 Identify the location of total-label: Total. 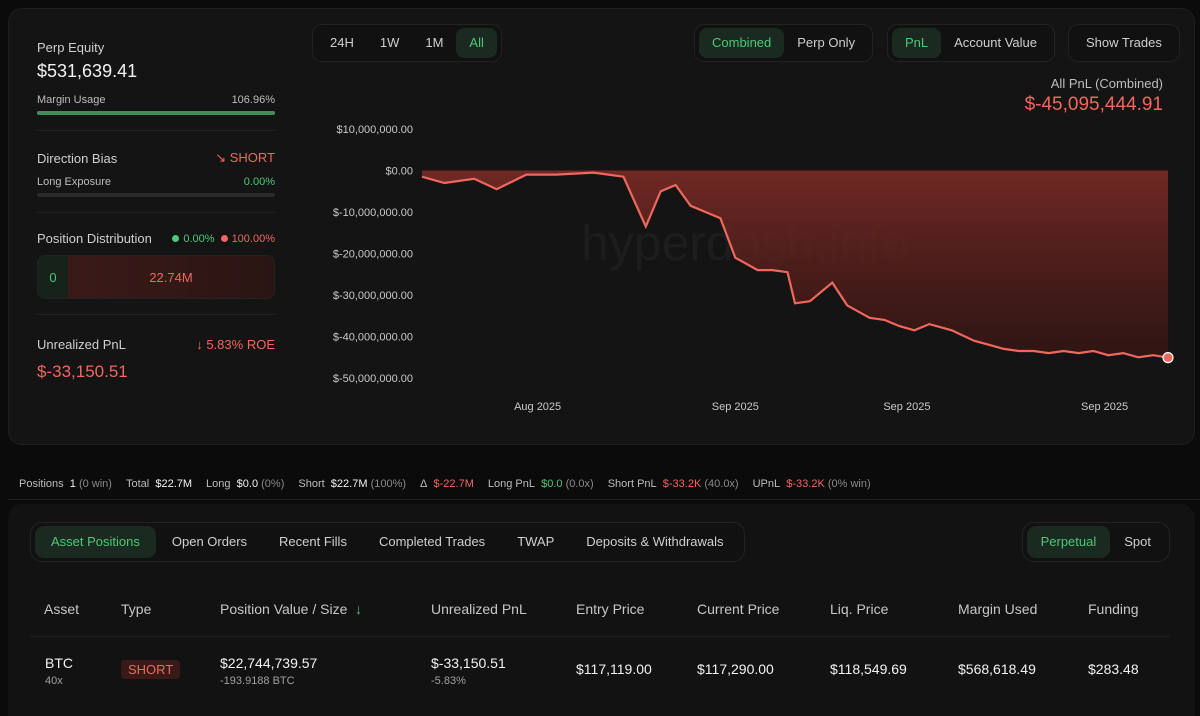
(137, 484).